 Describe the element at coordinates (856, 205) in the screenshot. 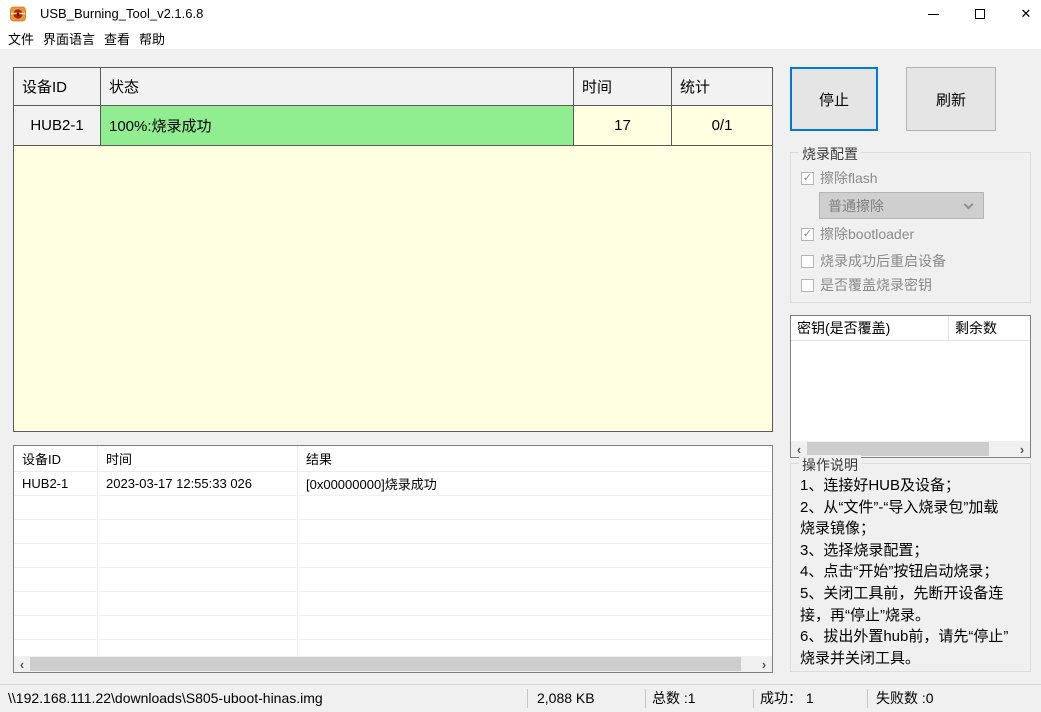

I see `erase-mode-value: 普通擦除` at that location.